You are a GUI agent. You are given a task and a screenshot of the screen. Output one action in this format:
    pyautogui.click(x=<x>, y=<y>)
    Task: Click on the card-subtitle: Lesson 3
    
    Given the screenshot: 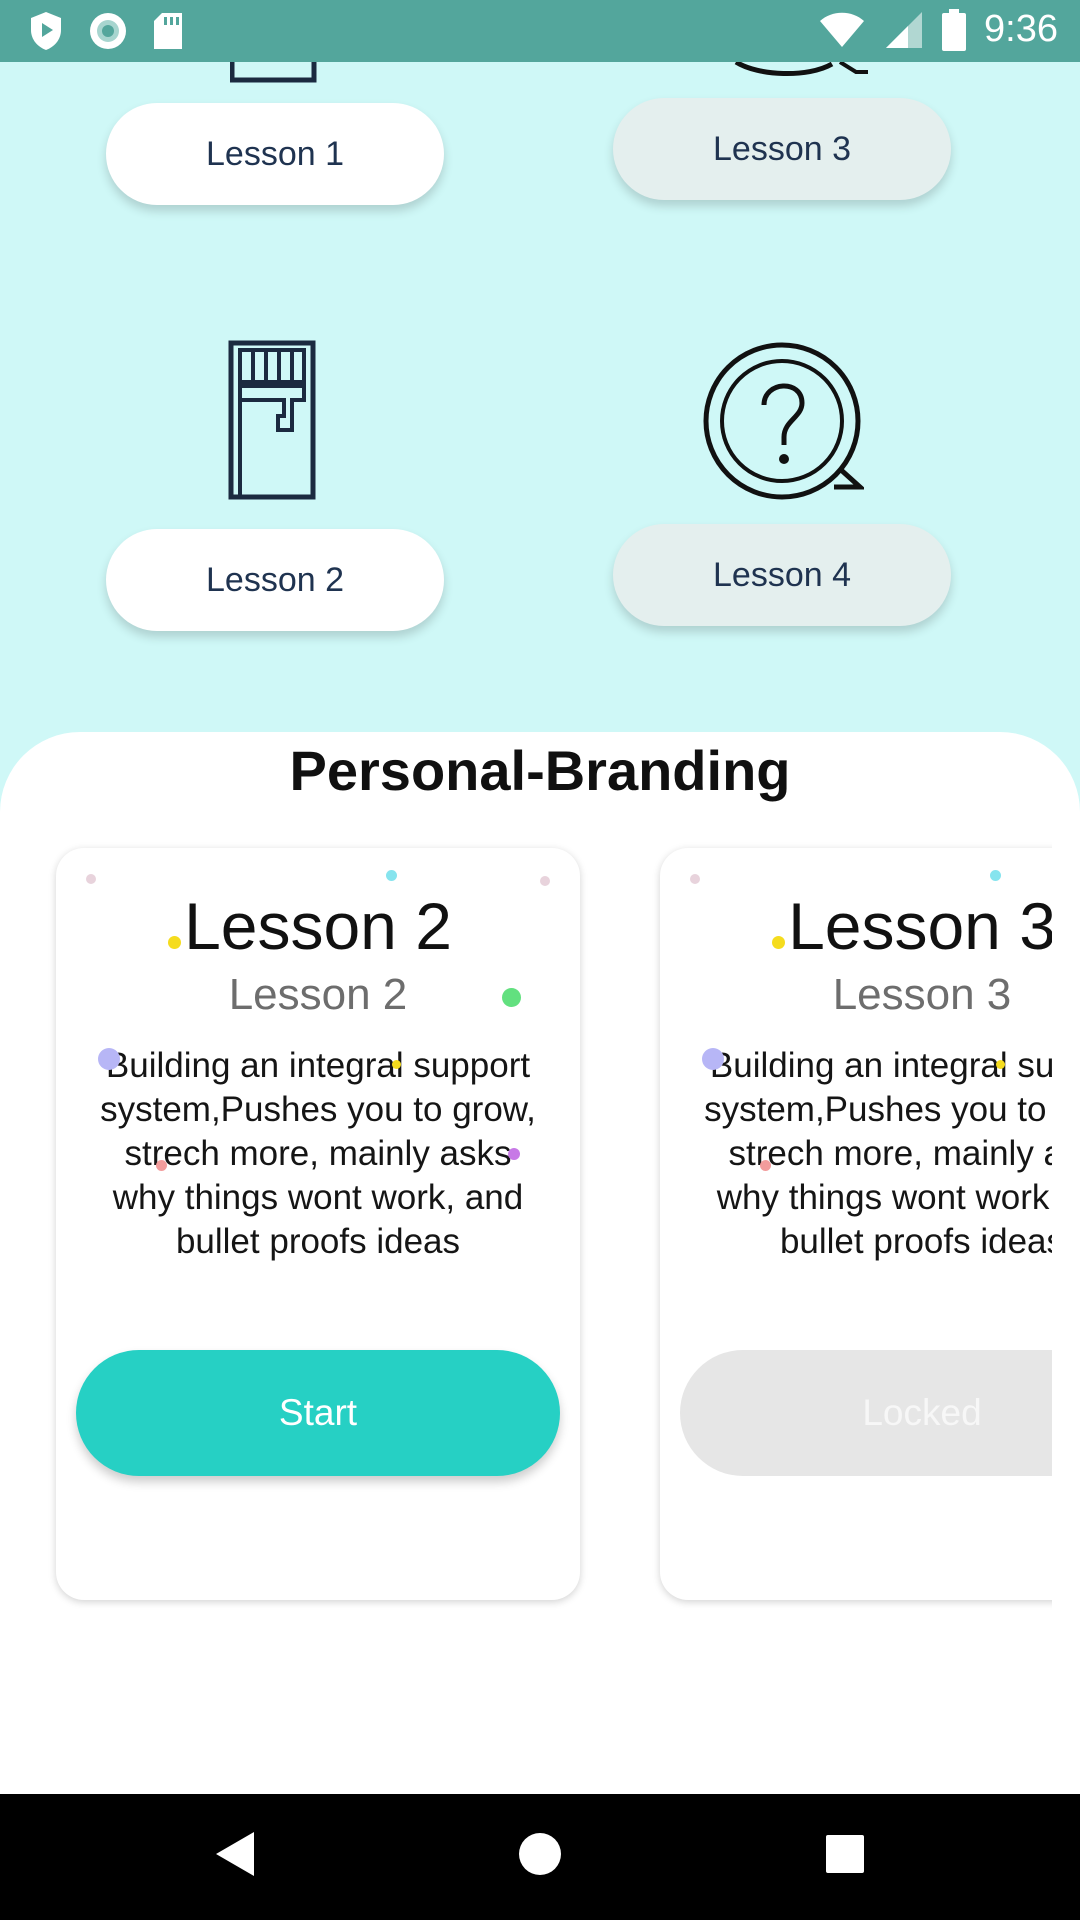 What is the action you would take?
    pyautogui.click(x=922, y=994)
    